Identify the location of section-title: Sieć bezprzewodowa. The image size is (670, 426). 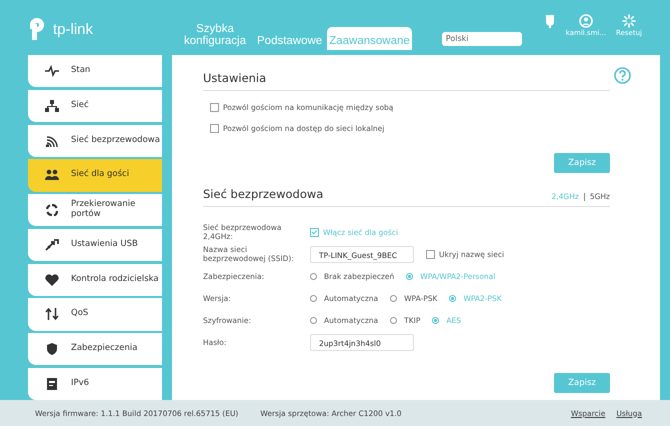
(263, 194).